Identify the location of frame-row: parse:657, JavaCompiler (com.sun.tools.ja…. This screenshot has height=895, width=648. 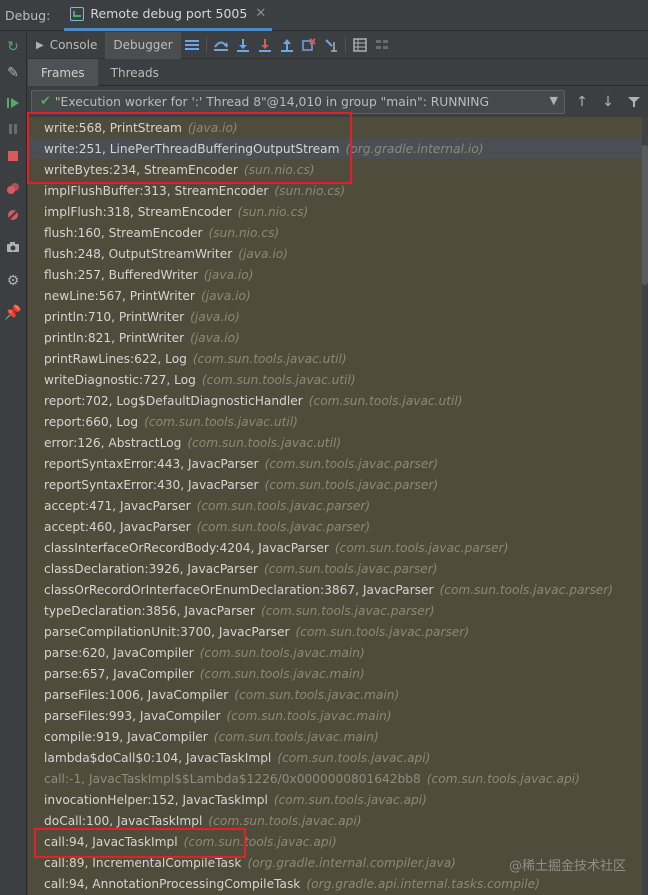
(335, 673).